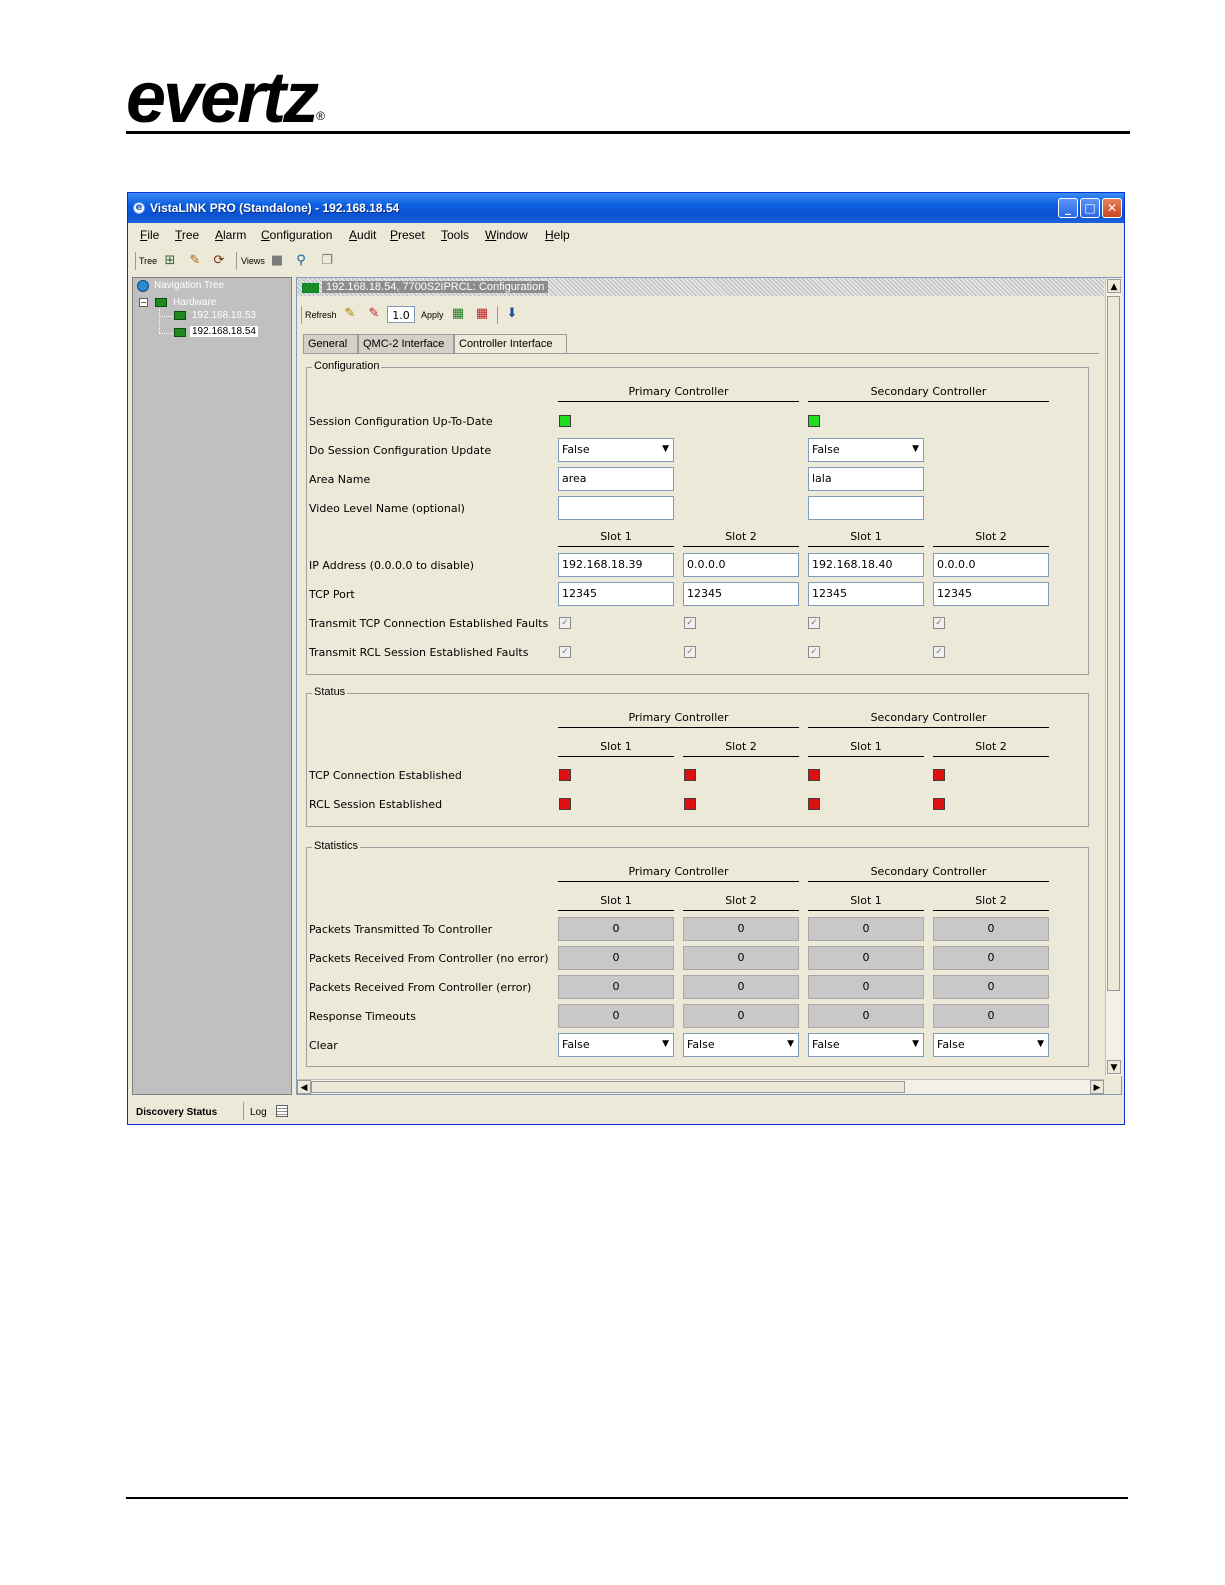  I want to click on collapse-icon: −, so click(143, 302).